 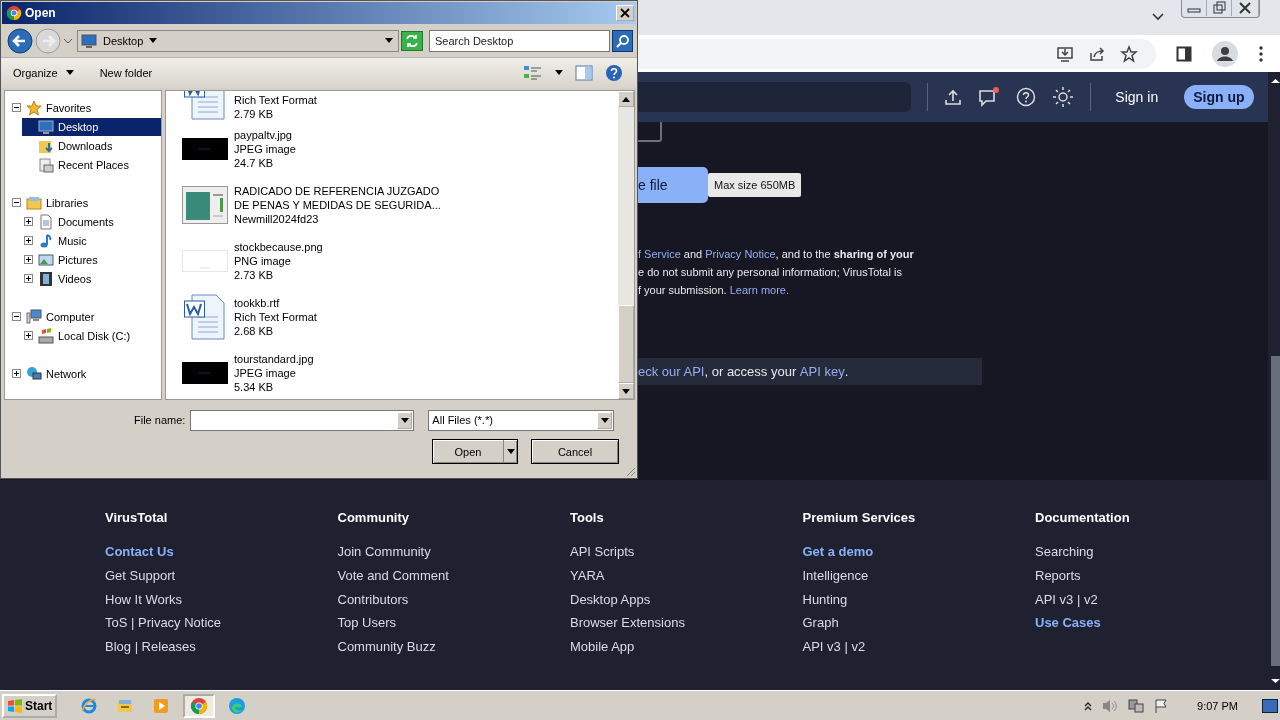 What do you see at coordinates (673, 185) in the screenshot?
I see `file-button: e file` at bounding box center [673, 185].